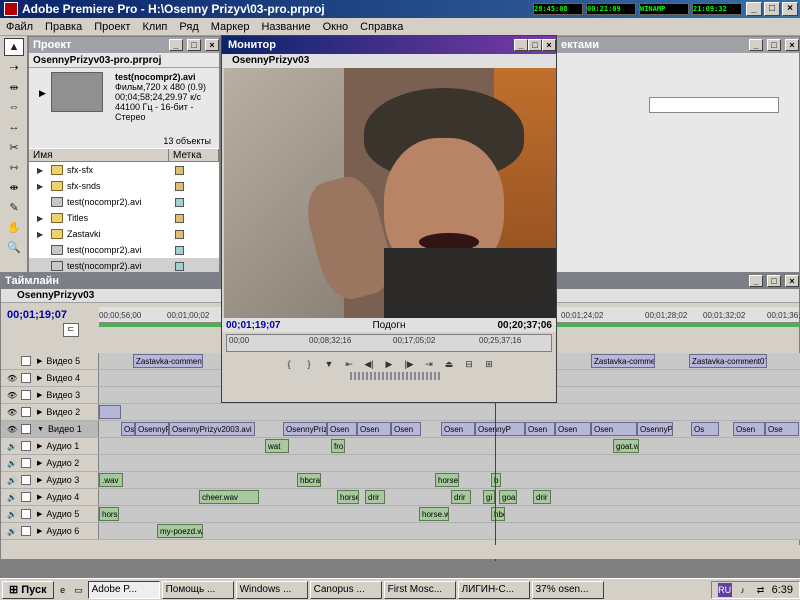  I want to click on extract-icon: ⊟, so click(469, 364).